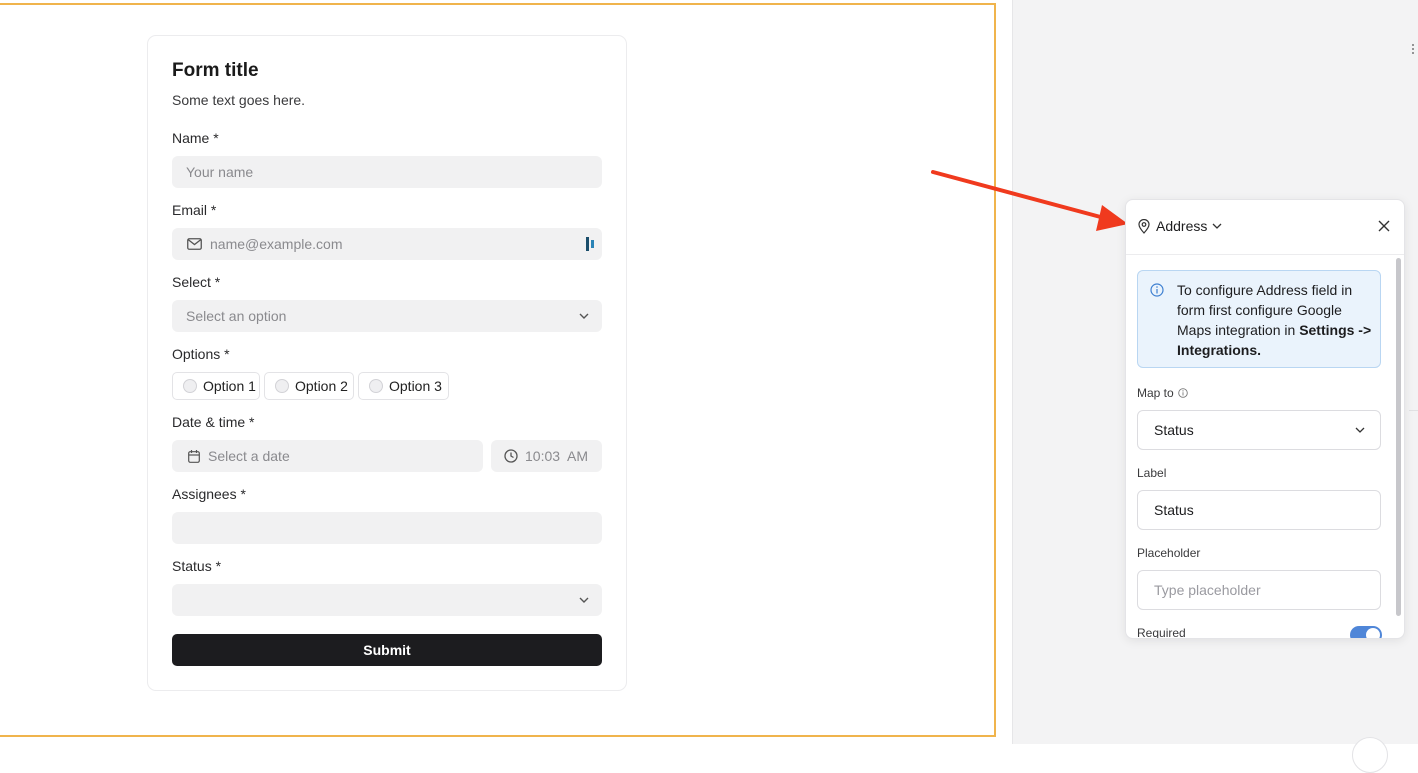 The width and height of the screenshot is (1418, 773). Describe the element at coordinates (1384, 226) in the screenshot. I see `close-icon` at that location.